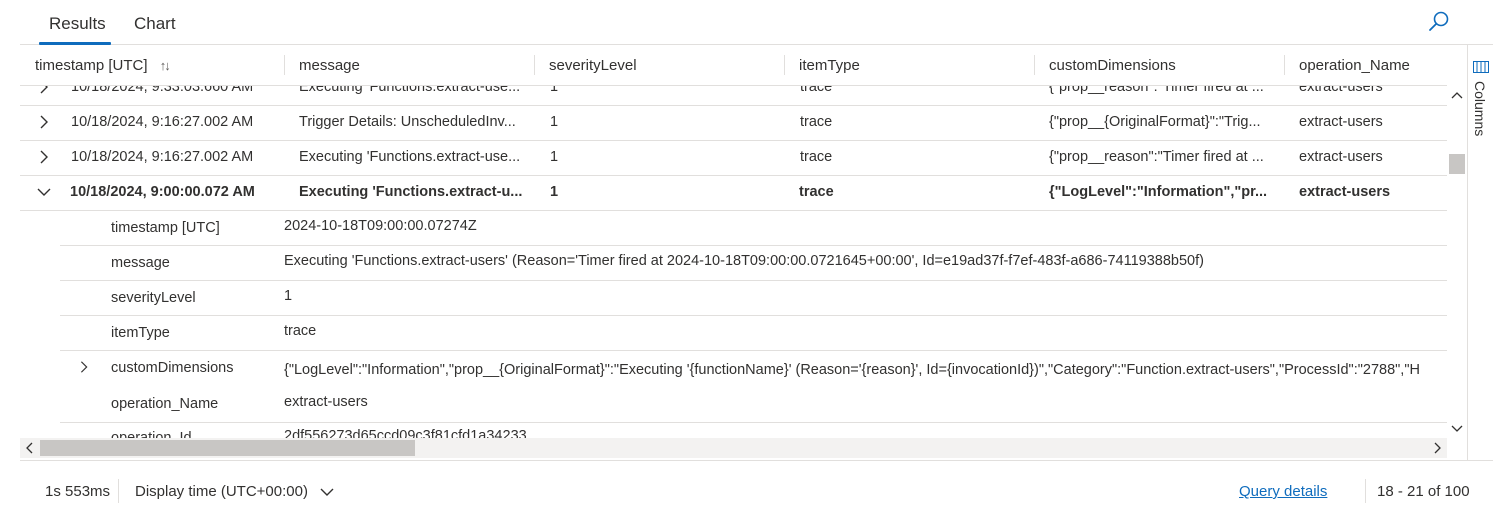  Describe the element at coordinates (165, 65) in the screenshot. I see `sort-icon: ↑↓` at that location.